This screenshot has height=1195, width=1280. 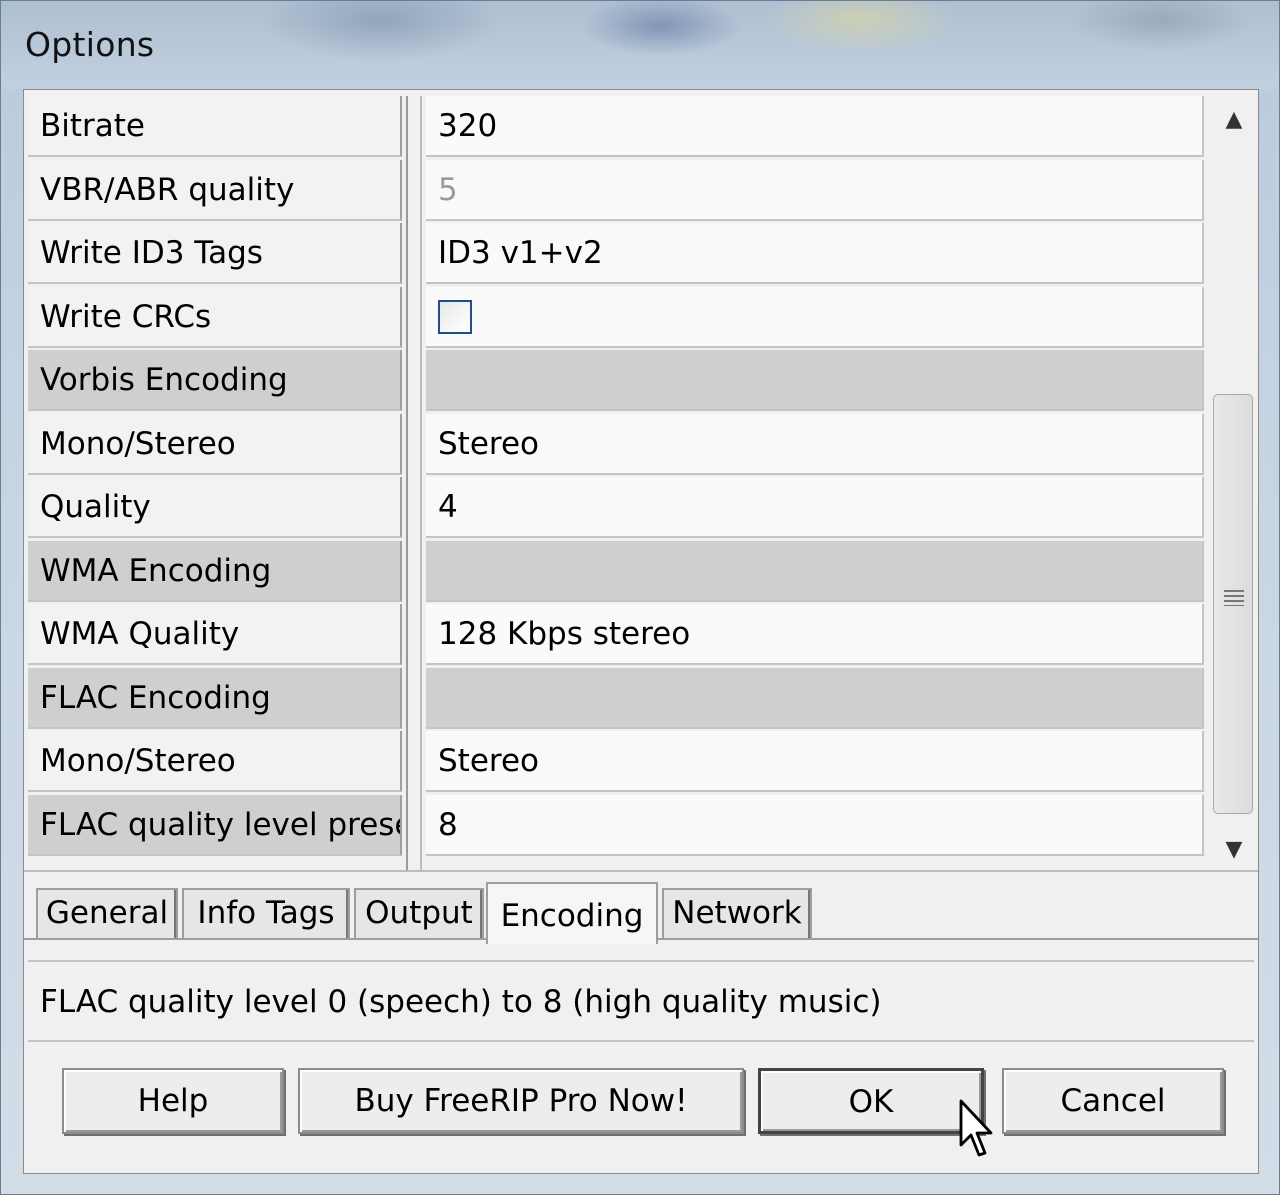 What do you see at coordinates (737, 913) in the screenshot?
I see `tab-network: Network` at bounding box center [737, 913].